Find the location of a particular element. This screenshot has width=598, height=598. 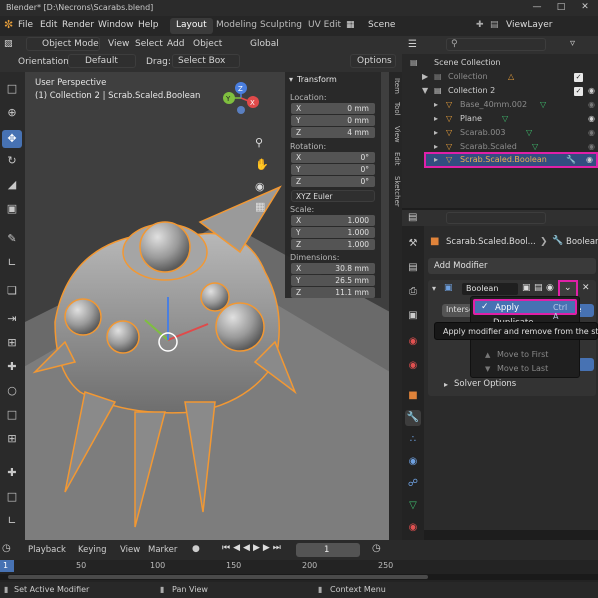

zoom-icon: ⚲ is located at coordinates (259, 142).